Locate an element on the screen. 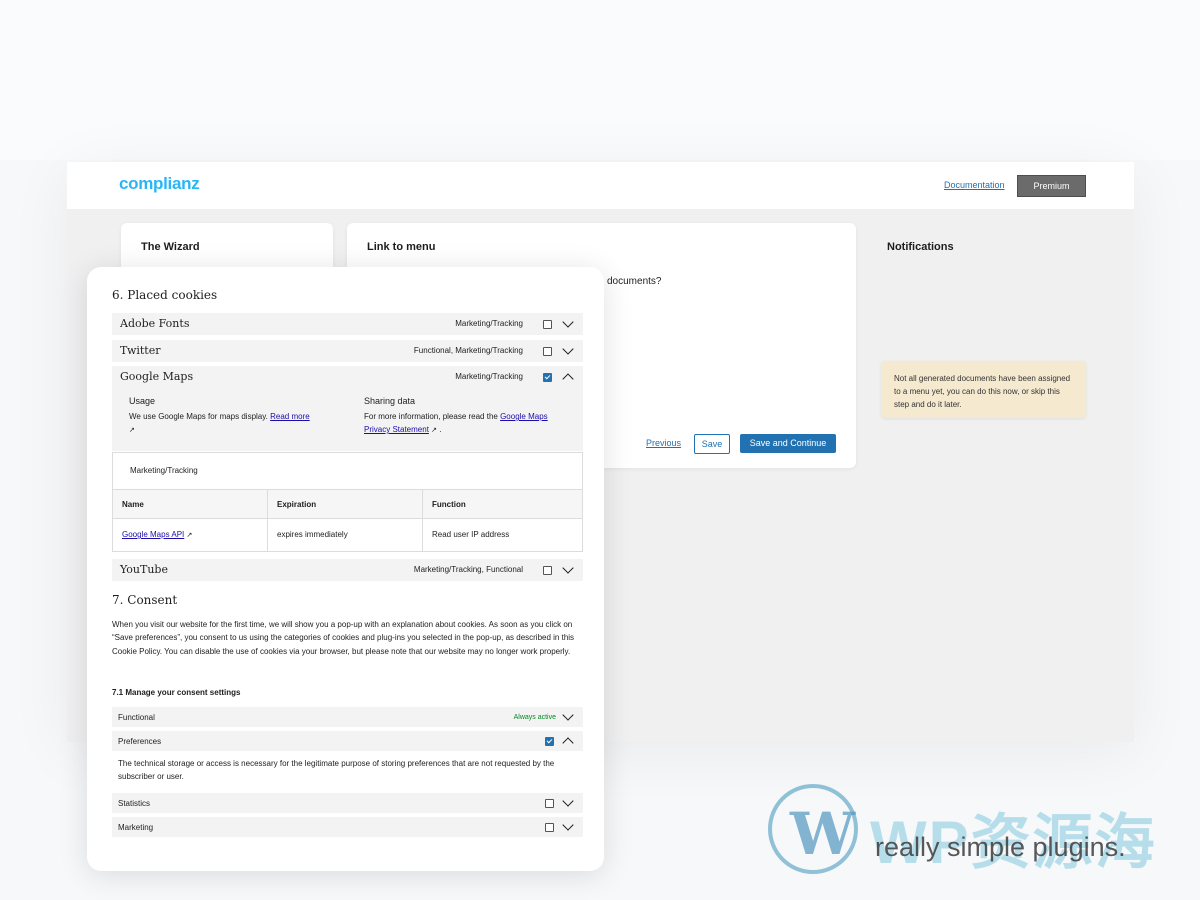 The height and width of the screenshot is (900, 1200). consent-label: Functional is located at coordinates (136, 717).